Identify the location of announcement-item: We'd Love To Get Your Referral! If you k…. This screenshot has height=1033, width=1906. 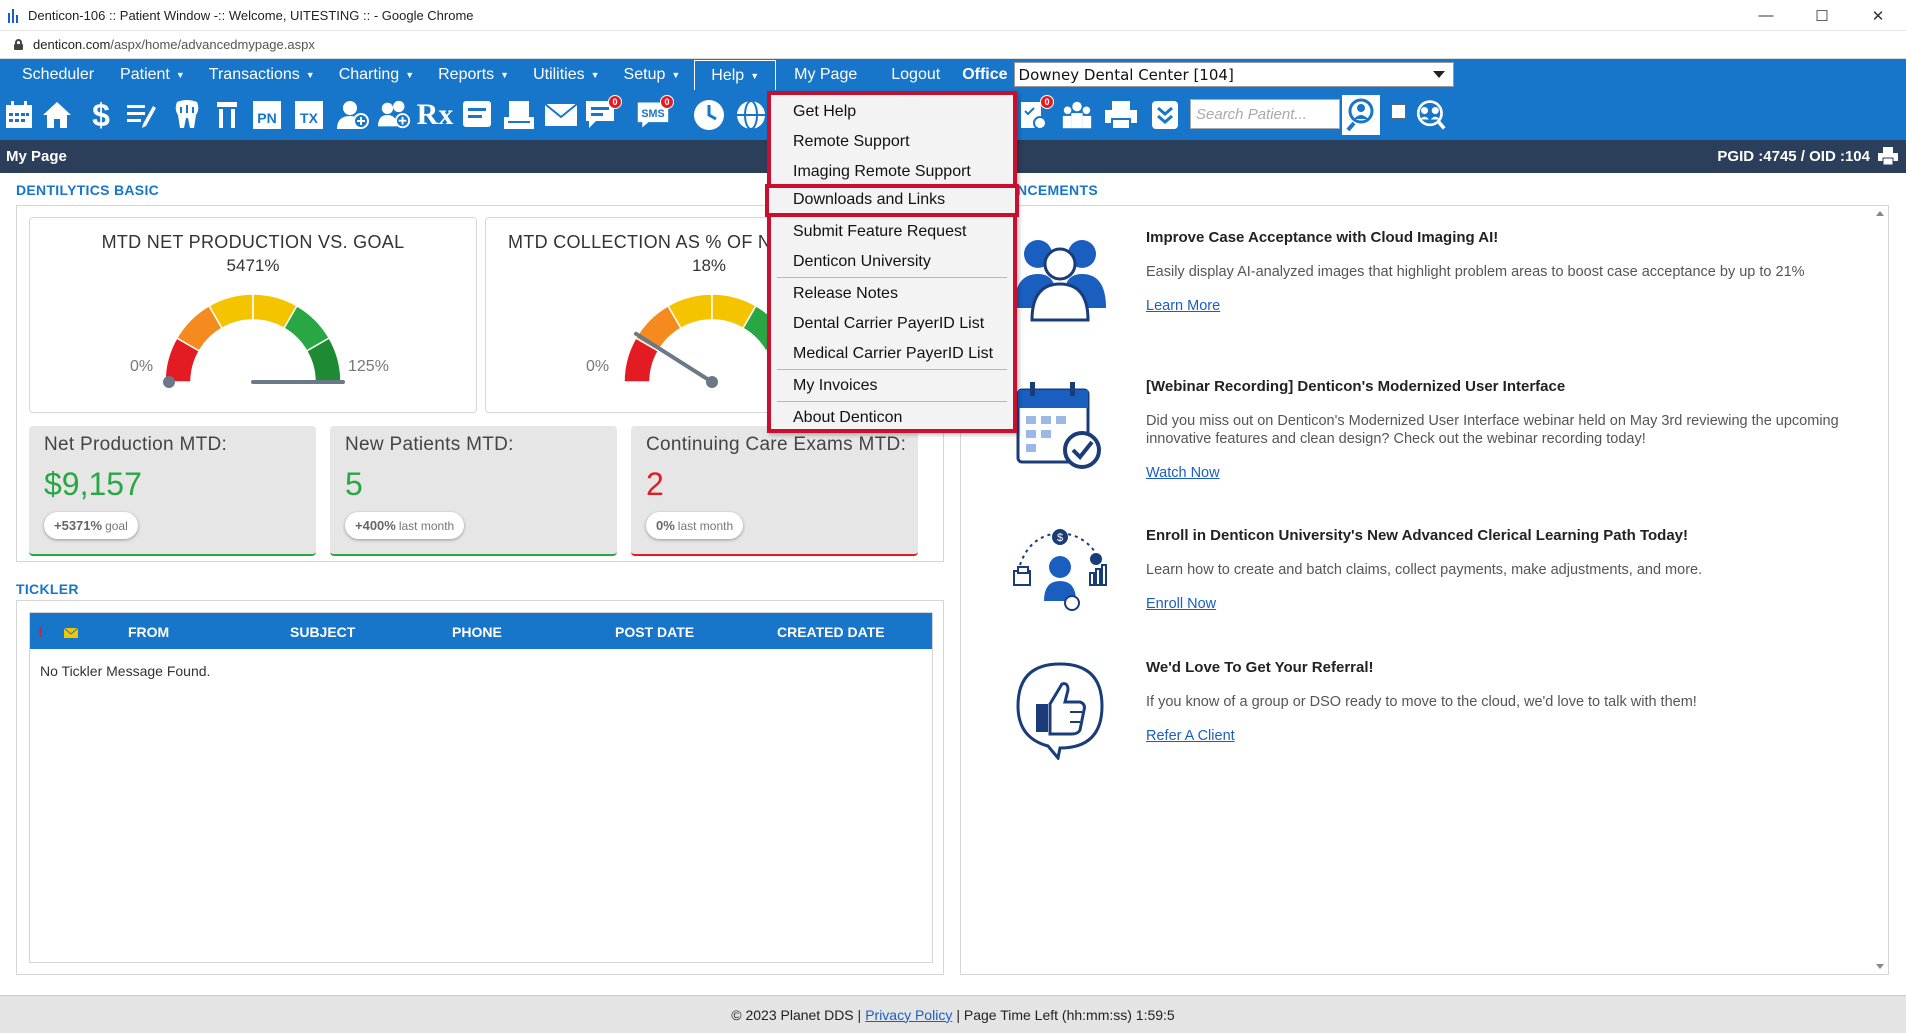
(1506, 702).